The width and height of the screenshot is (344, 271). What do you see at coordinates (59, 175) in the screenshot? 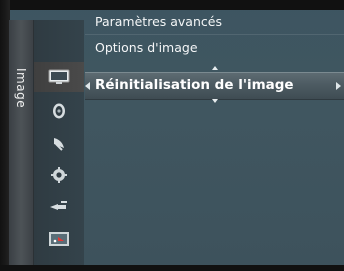
I see `setup-gear-icon` at bounding box center [59, 175].